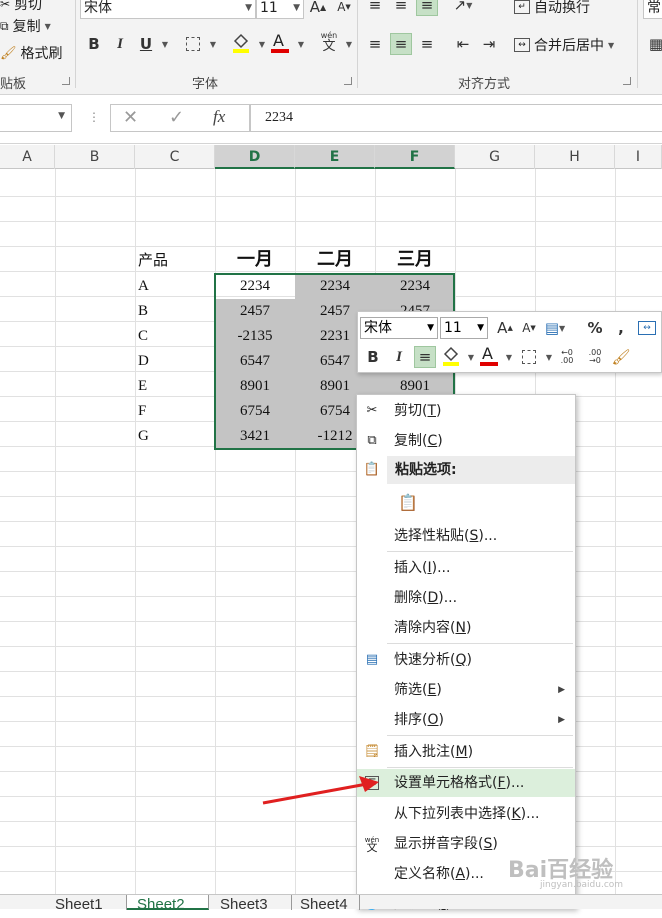 The width and height of the screenshot is (662, 918). Describe the element at coordinates (255, 336) in the screenshot. I see `cell-value: -2135` at that location.